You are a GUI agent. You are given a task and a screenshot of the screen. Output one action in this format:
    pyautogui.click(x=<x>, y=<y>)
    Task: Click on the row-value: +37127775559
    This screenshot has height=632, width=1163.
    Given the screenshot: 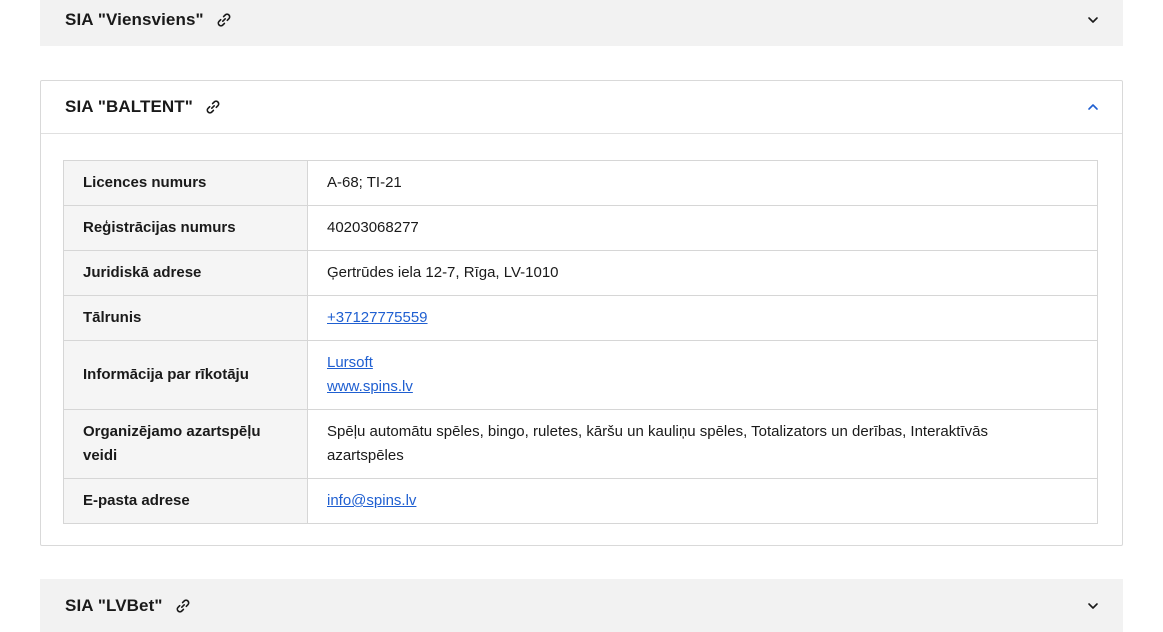 What is the action you would take?
    pyautogui.click(x=702, y=318)
    